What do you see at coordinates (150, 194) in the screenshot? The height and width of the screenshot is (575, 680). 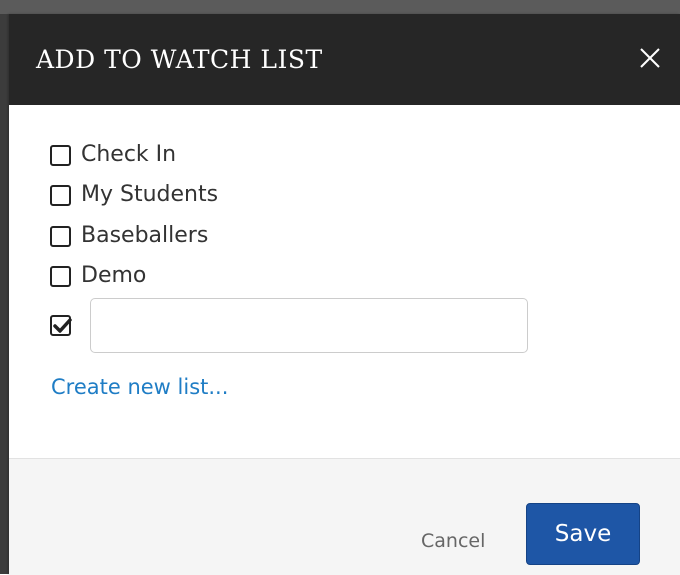 I see `option-label: My Students` at bounding box center [150, 194].